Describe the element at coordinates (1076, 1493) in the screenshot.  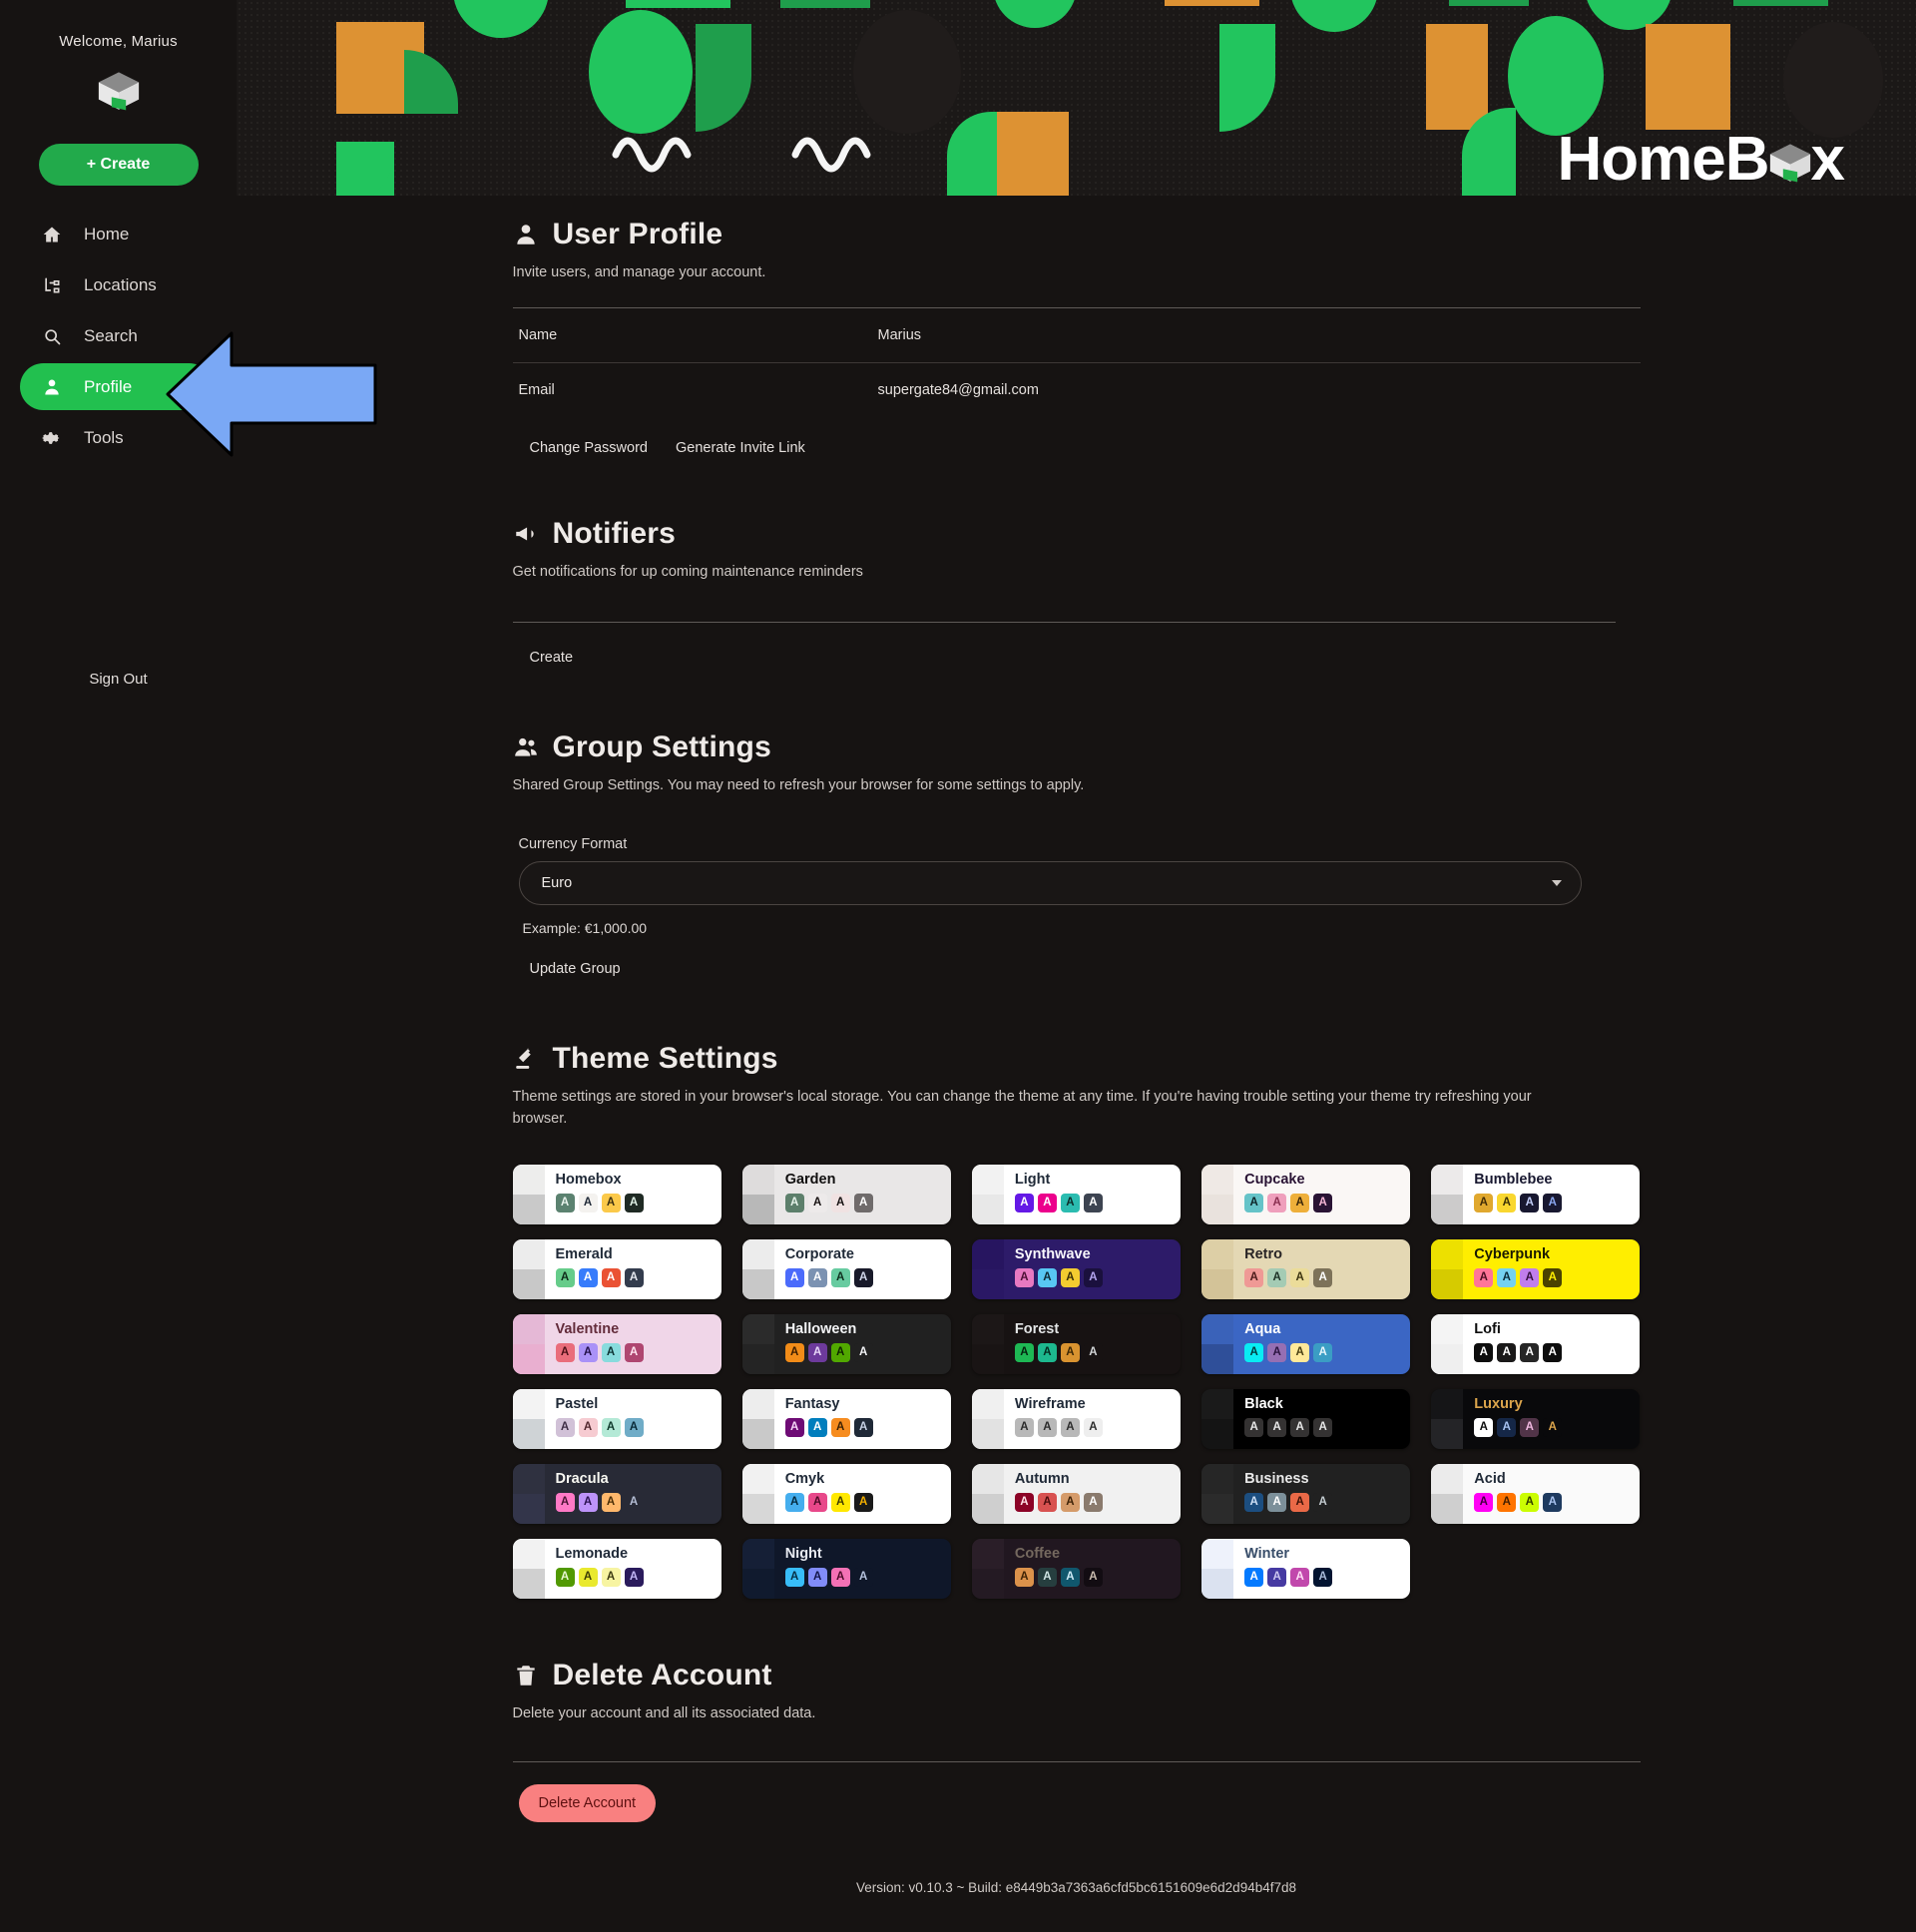
I see `theme-card-autumn: Autumn A A A A` at that location.